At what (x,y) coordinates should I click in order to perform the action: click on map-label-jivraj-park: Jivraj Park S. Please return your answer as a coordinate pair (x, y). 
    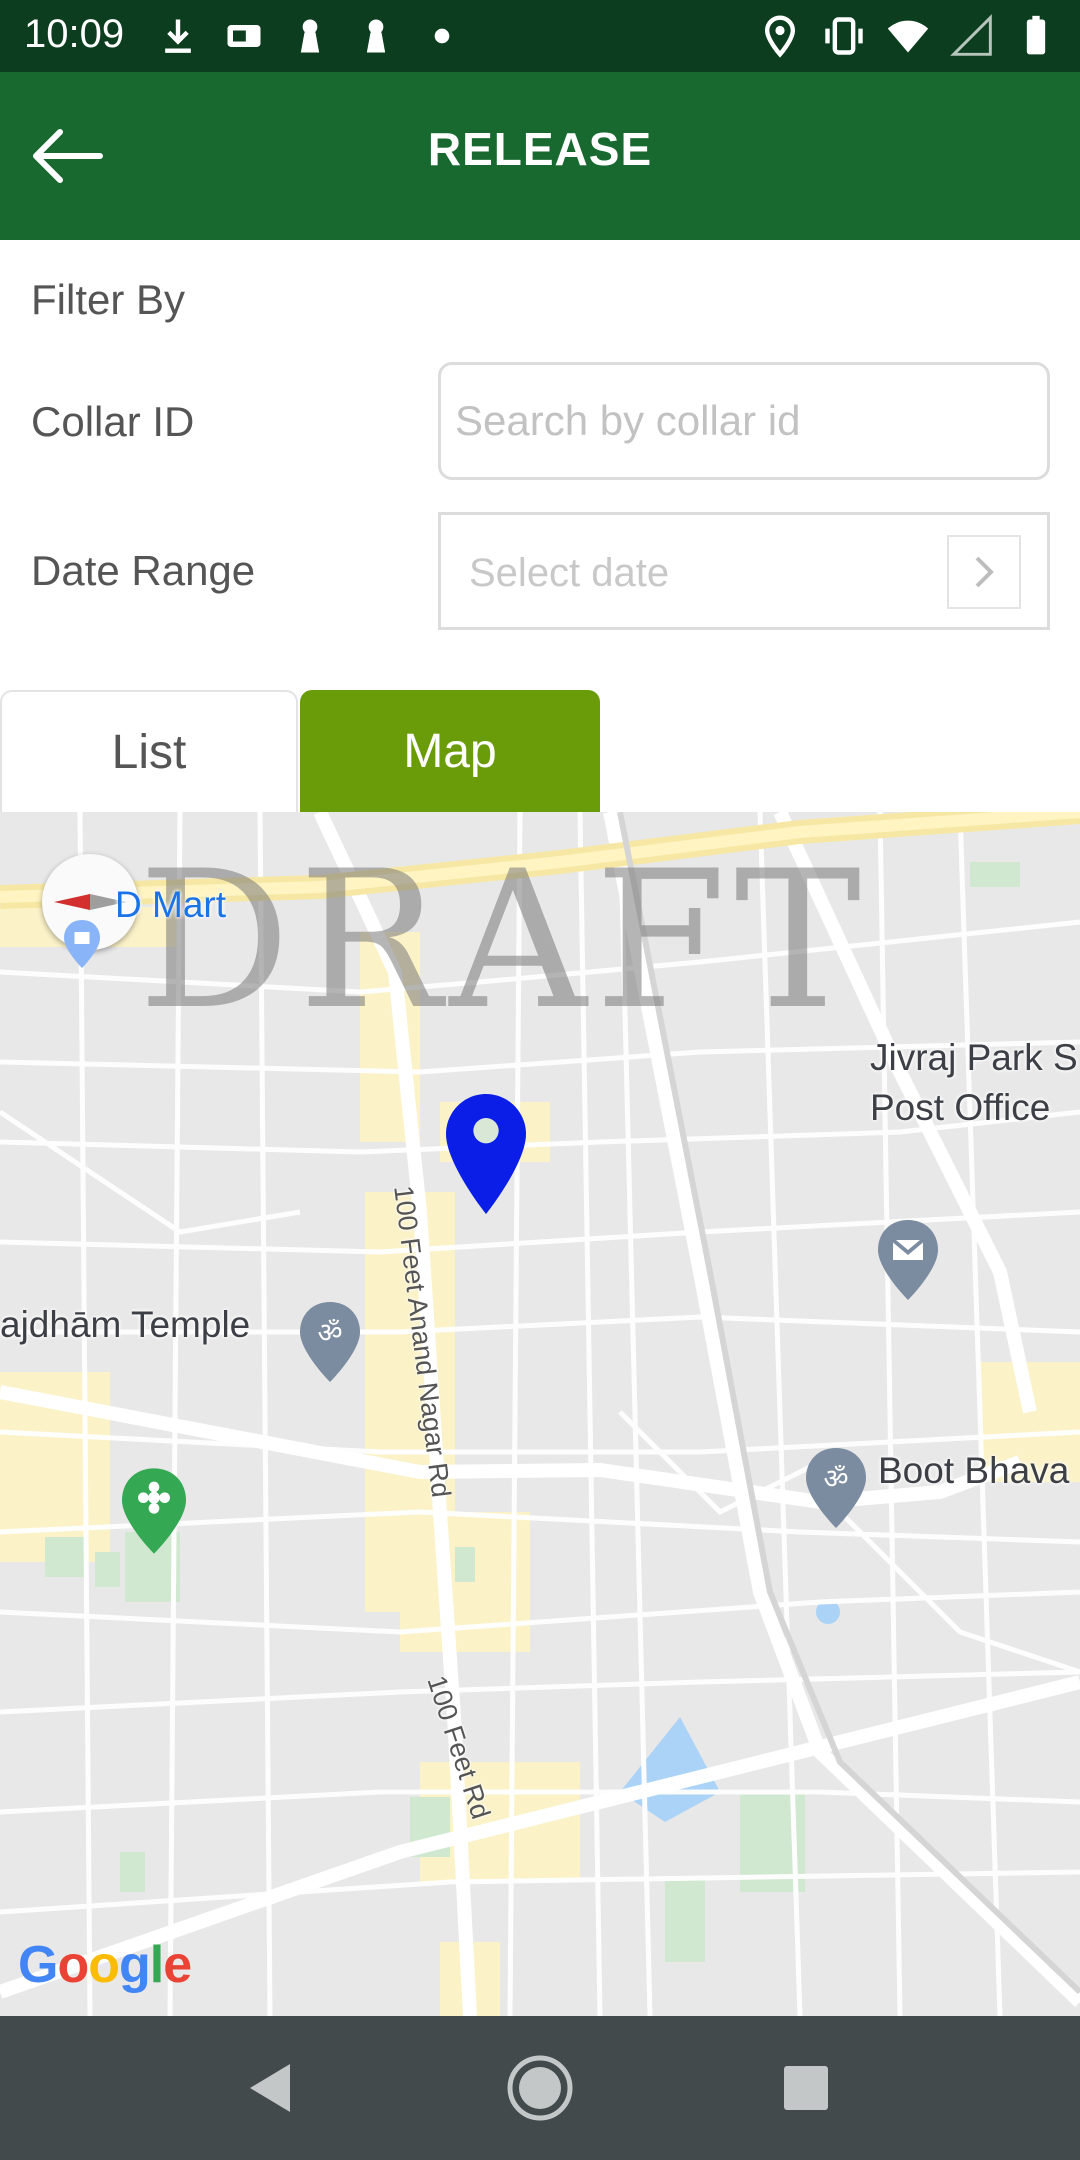
    Looking at the image, I should click on (974, 1058).